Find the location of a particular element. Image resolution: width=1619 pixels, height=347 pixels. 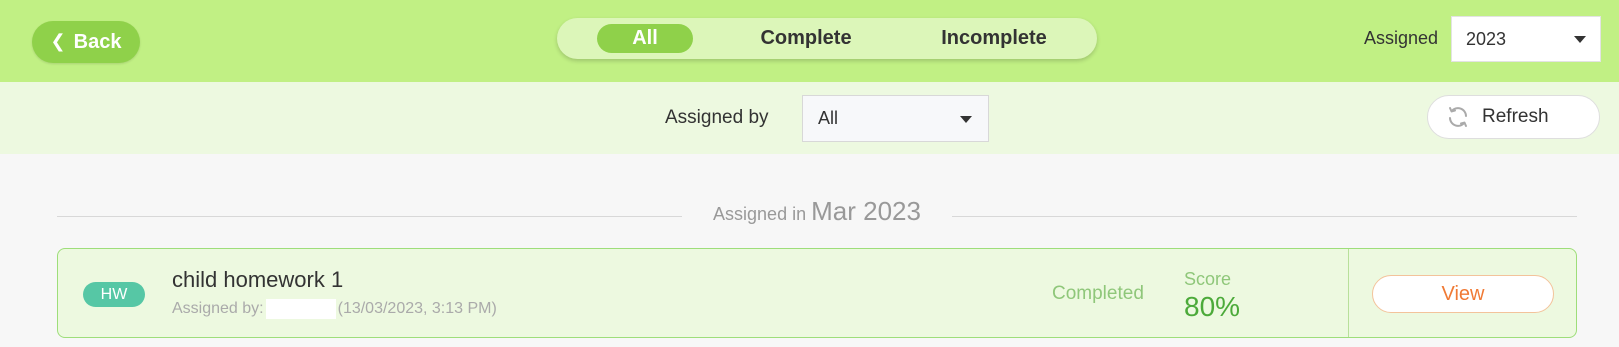

month-group-month: Mar 2023 is located at coordinates (866, 211).